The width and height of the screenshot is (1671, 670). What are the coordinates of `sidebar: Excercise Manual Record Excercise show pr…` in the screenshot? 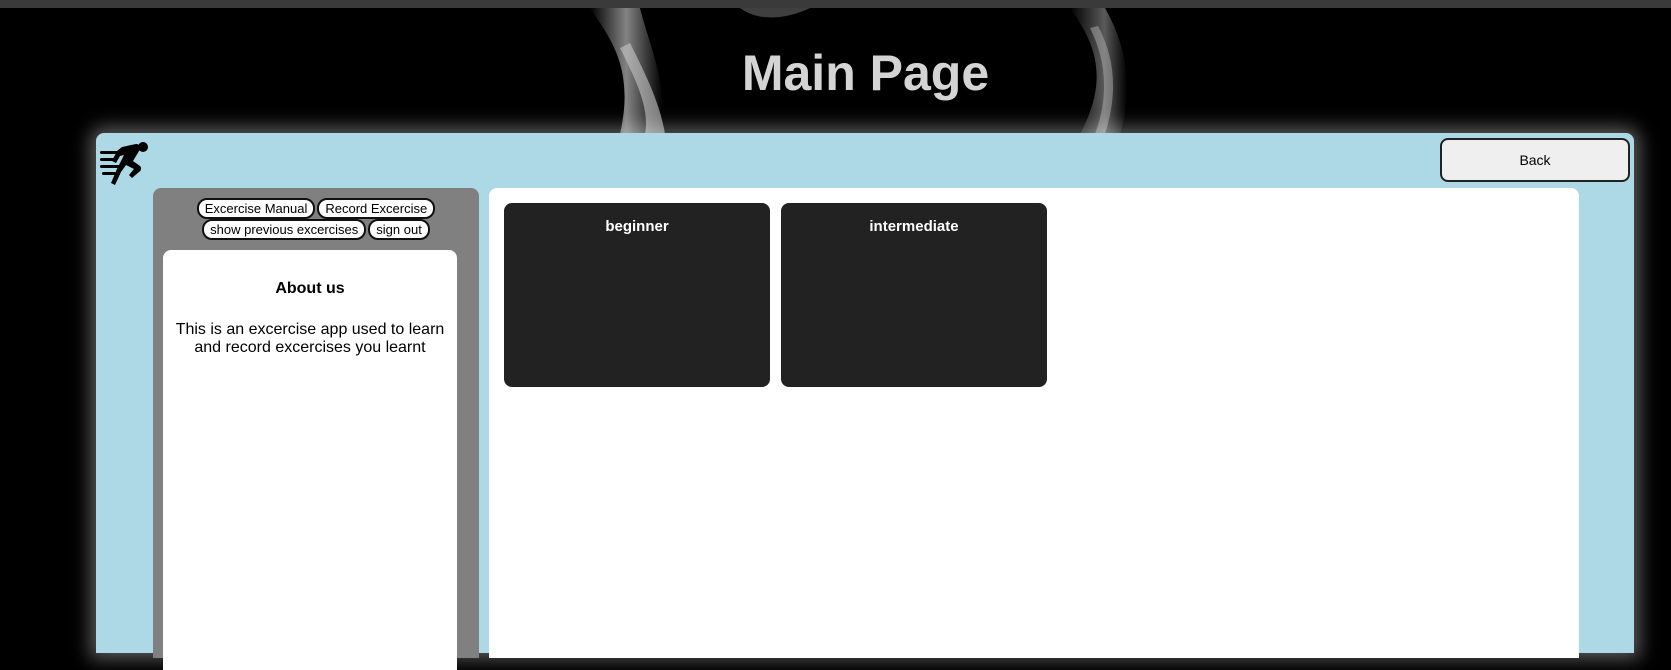 It's located at (316, 429).